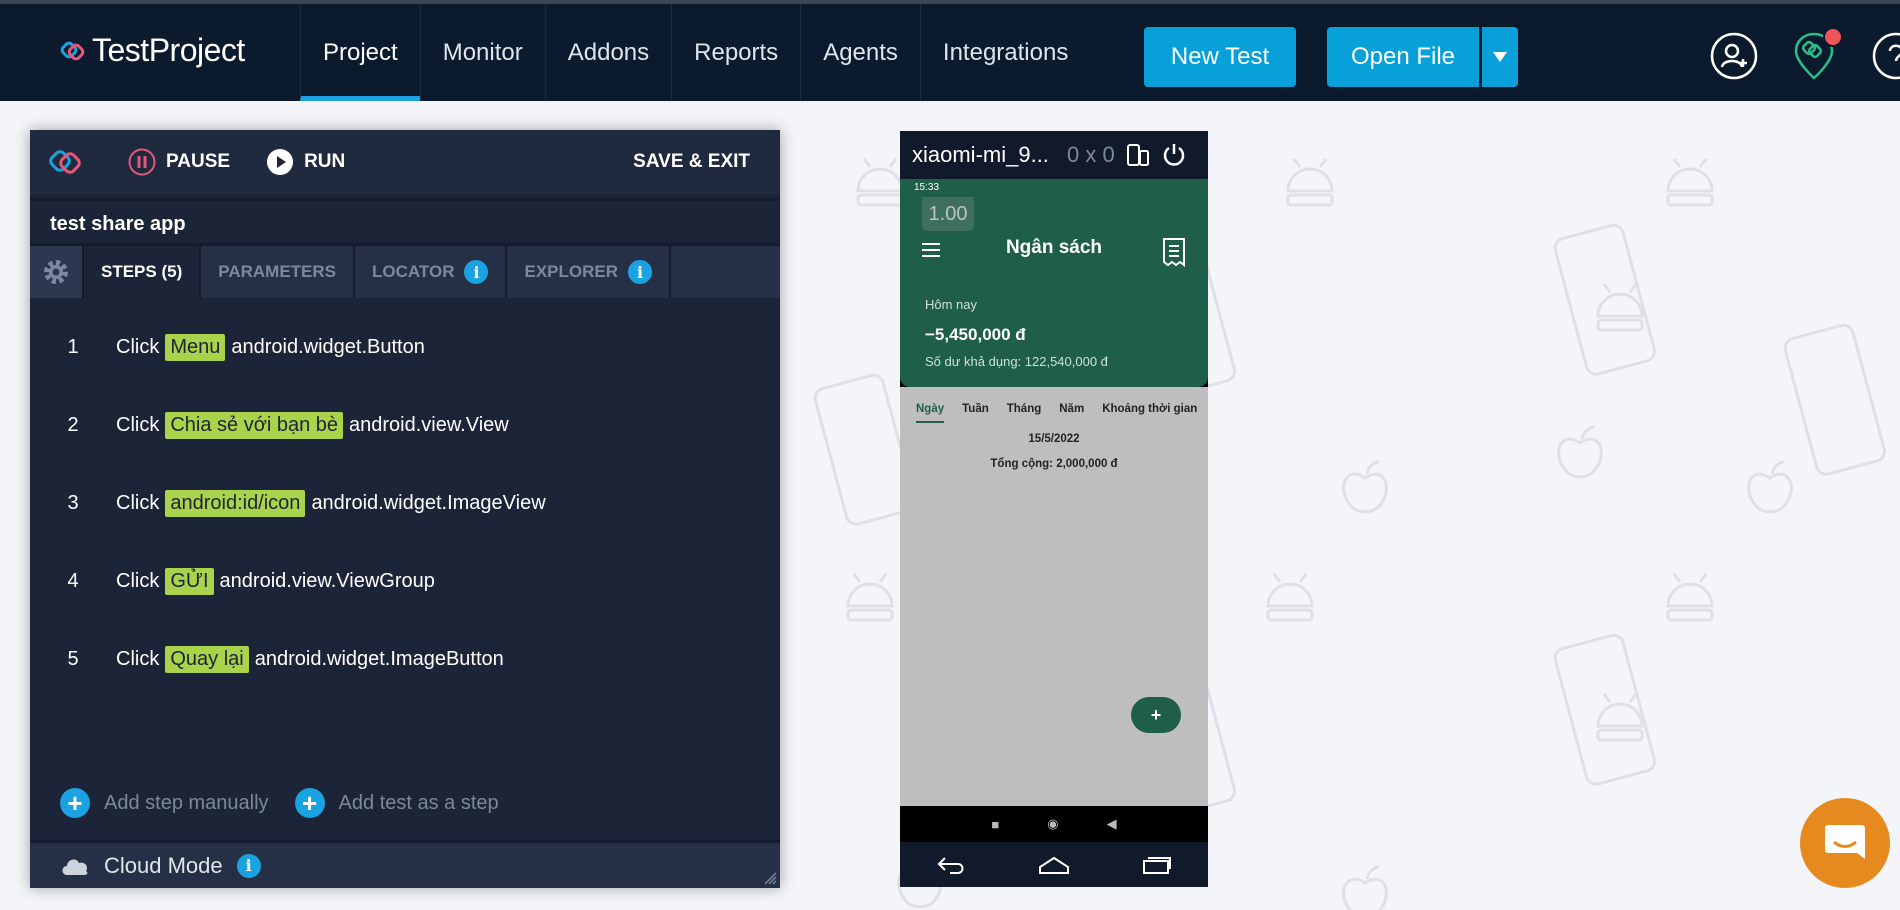 This screenshot has width=1900, height=910. What do you see at coordinates (428, 502) in the screenshot?
I see `step-element-type: android.widget.ImageView` at bounding box center [428, 502].